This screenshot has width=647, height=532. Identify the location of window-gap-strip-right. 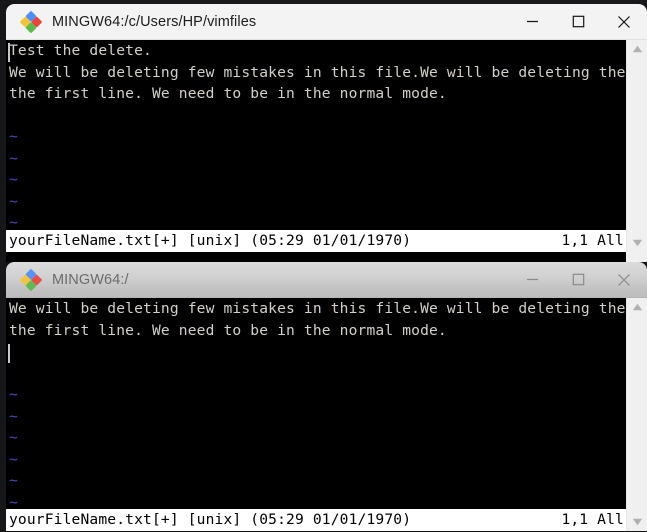
(636, 257).